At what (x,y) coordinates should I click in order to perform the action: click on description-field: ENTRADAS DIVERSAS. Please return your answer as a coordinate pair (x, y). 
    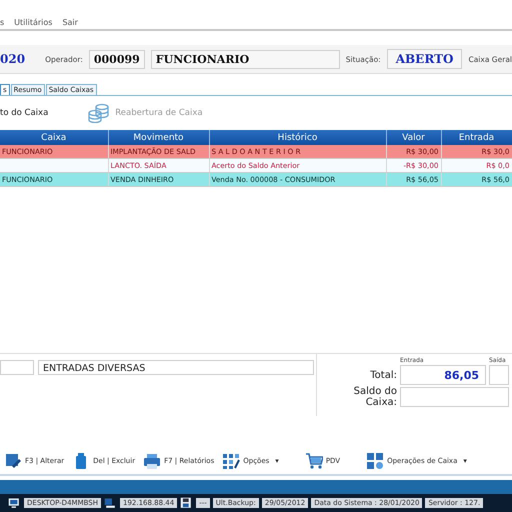
    Looking at the image, I should click on (176, 367).